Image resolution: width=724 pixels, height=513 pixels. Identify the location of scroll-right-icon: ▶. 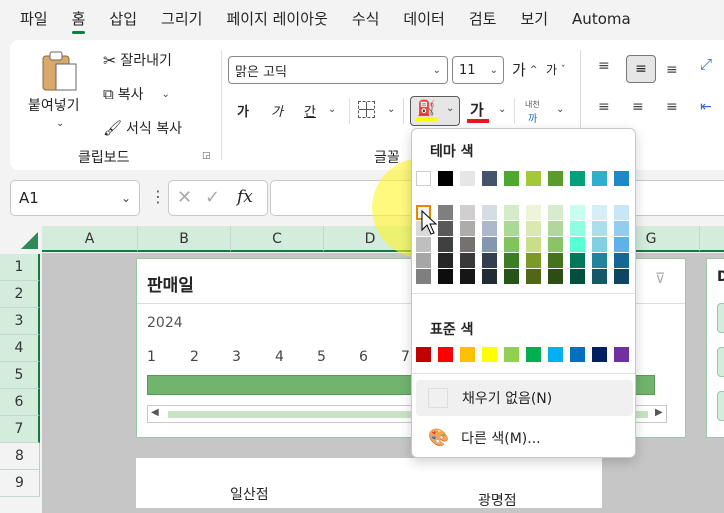
(659, 412).